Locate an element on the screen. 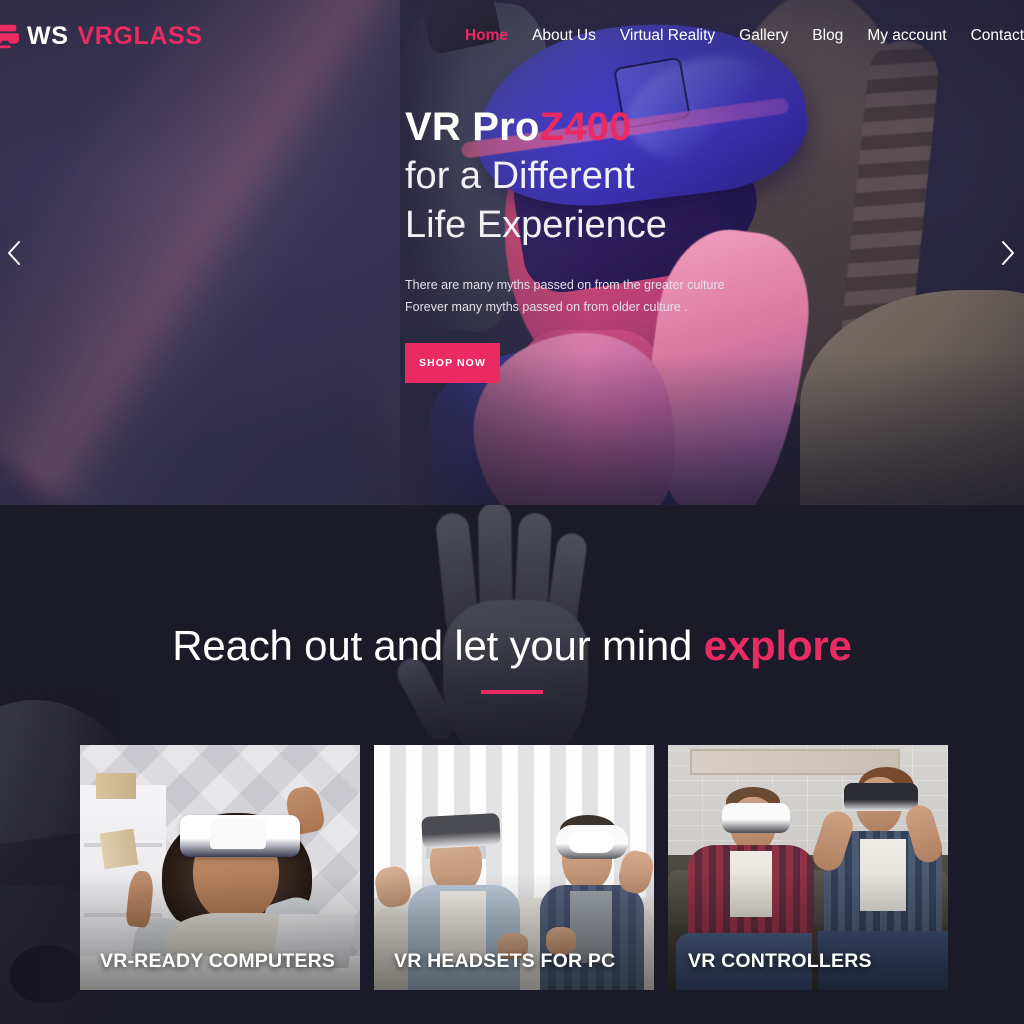  chevron-left-icon is located at coordinates (14, 253).